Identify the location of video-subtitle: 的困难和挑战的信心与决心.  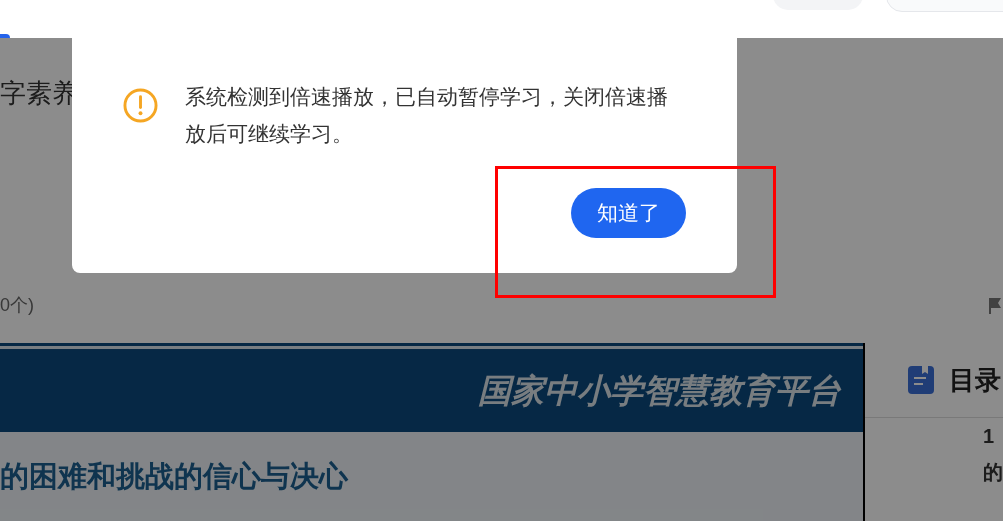
(174, 476).